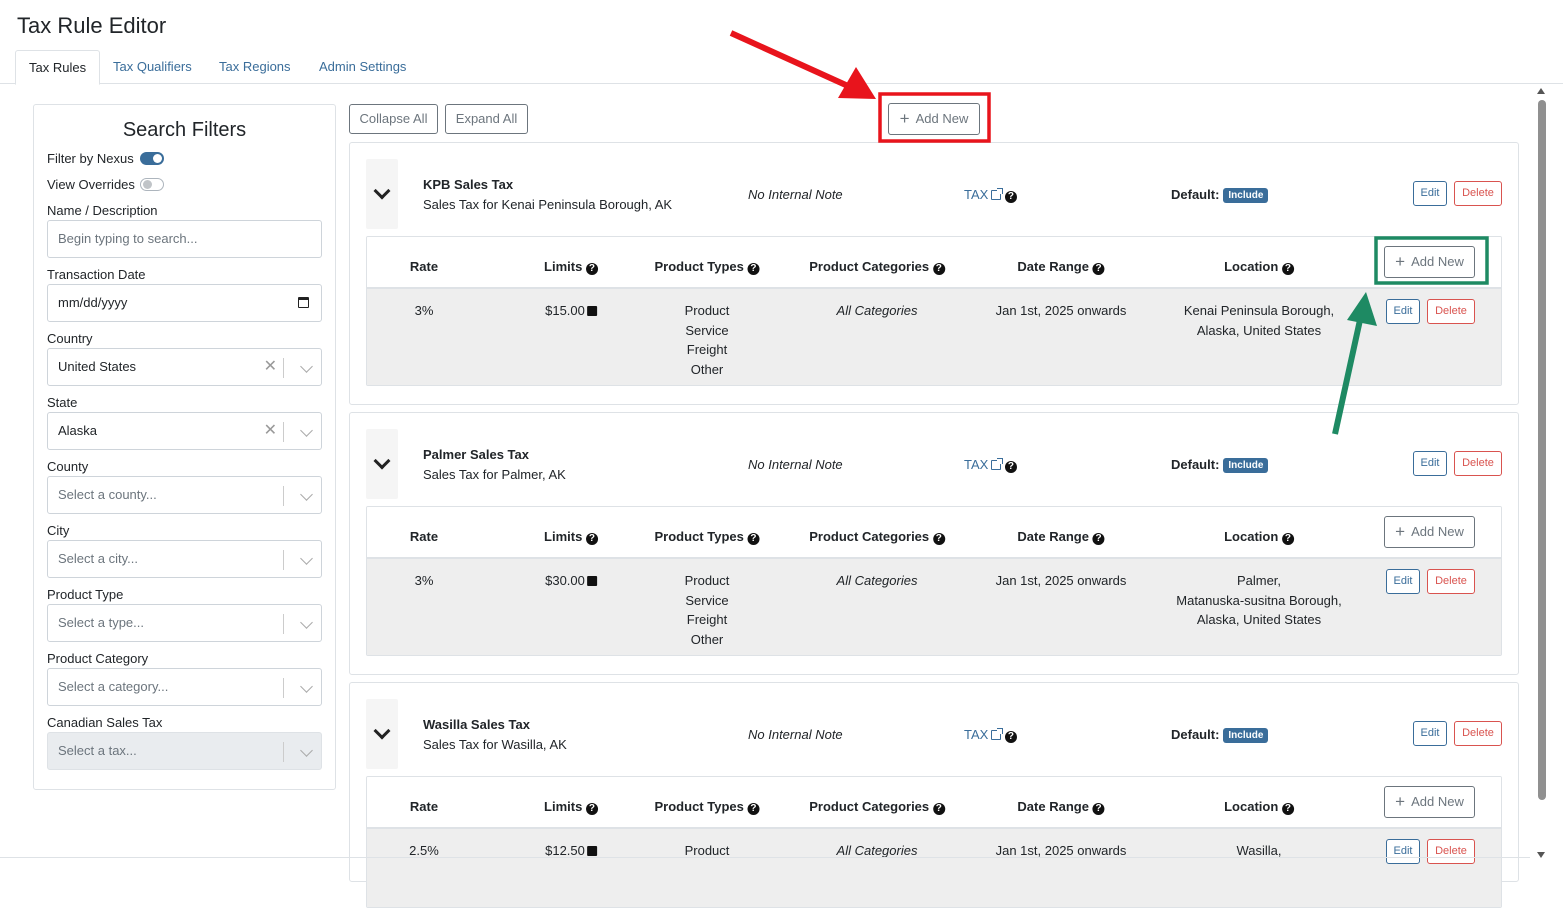 This screenshot has height=908, width=1563. Describe the element at coordinates (393, 119) in the screenshot. I see `collapse-all-button: Collapse All` at that location.